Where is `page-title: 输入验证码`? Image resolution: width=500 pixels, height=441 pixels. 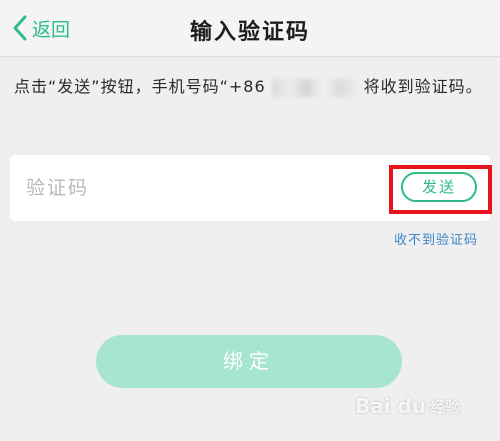 page-title: 输入验证码 is located at coordinates (249, 32).